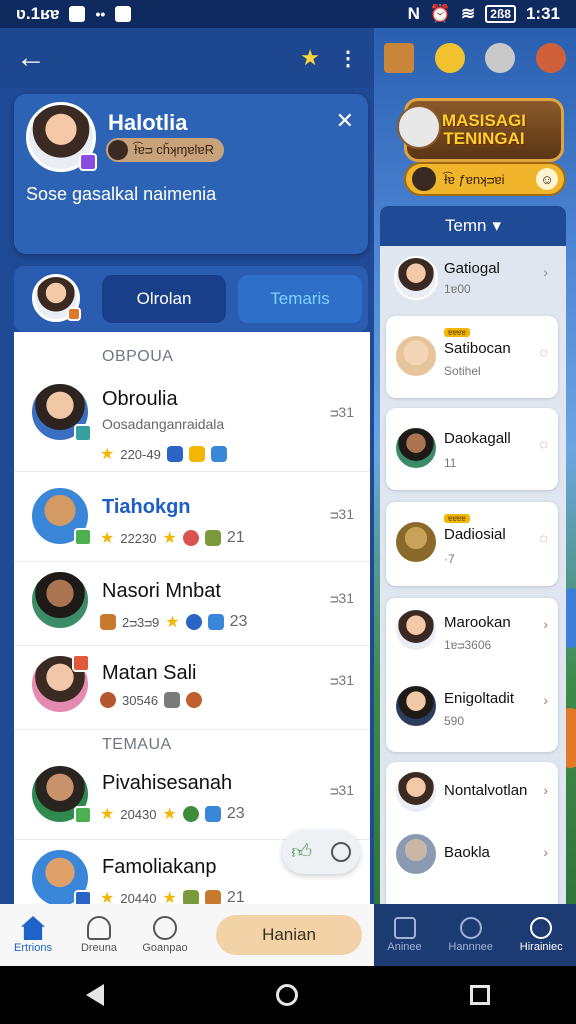 This screenshot has height=1024, width=576. What do you see at coordinates (165, 935) in the screenshot?
I see `nav-clock: Goanpao` at bounding box center [165, 935].